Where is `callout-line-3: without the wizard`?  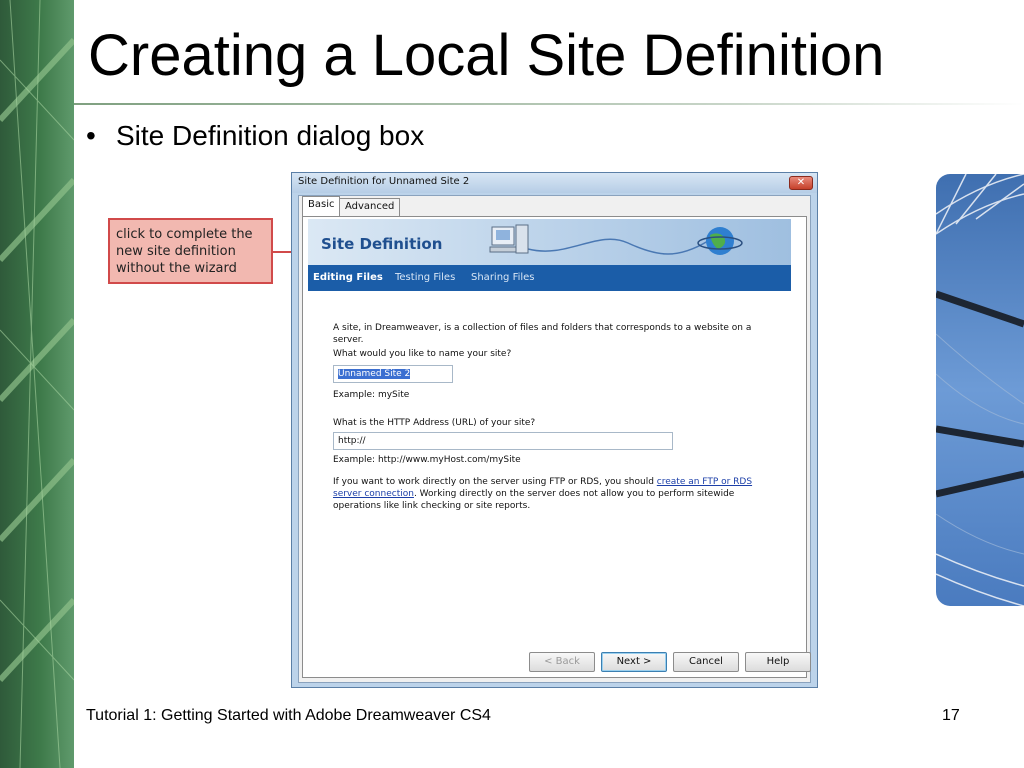
callout-line-3: without the wizard is located at coordinates (176, 268).